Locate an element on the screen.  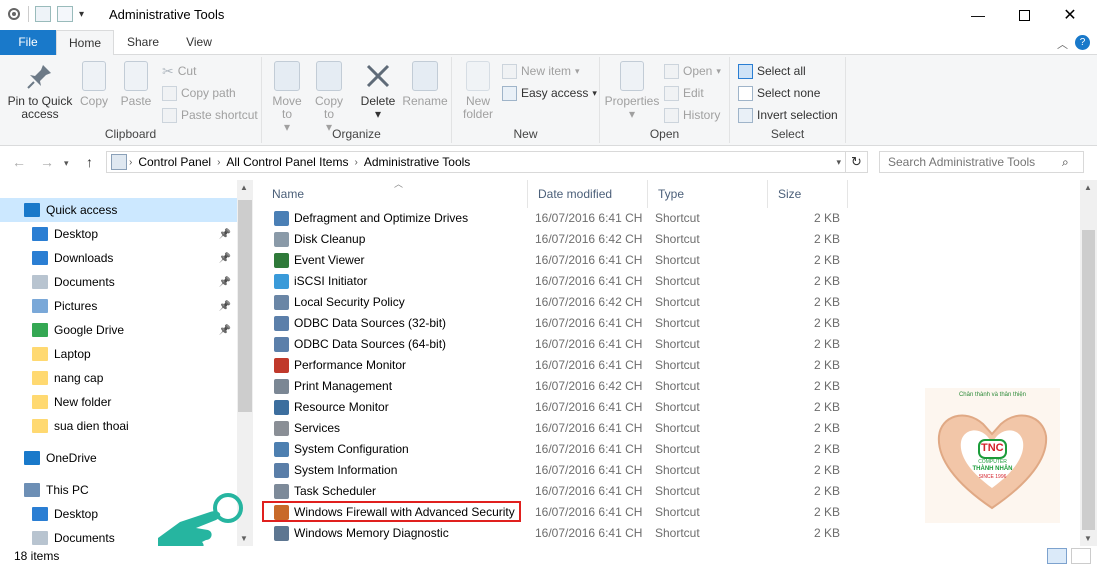
breadcrumb-administrative-tools: Administrative Tools is located at coordinates (417, 162).